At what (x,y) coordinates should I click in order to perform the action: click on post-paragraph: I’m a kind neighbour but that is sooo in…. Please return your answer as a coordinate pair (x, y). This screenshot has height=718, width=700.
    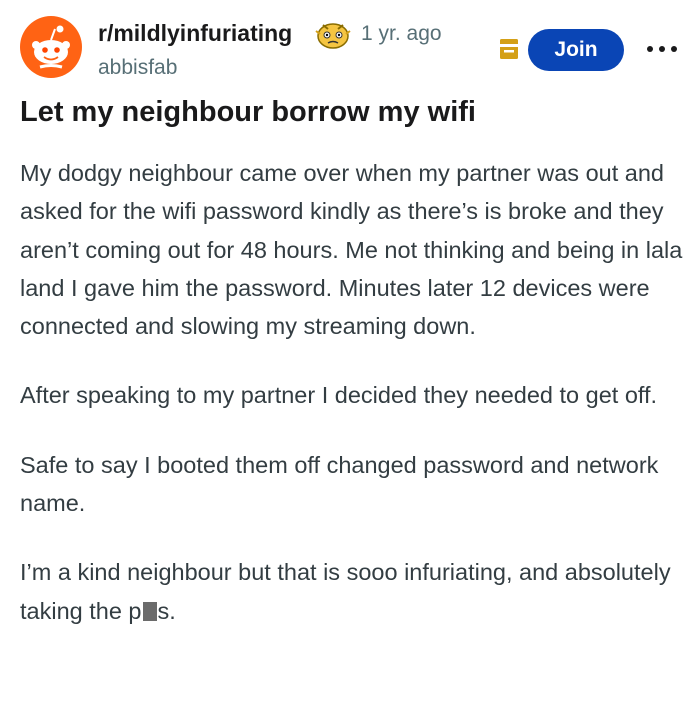
    Looking at the image, I should click on (355, 591).